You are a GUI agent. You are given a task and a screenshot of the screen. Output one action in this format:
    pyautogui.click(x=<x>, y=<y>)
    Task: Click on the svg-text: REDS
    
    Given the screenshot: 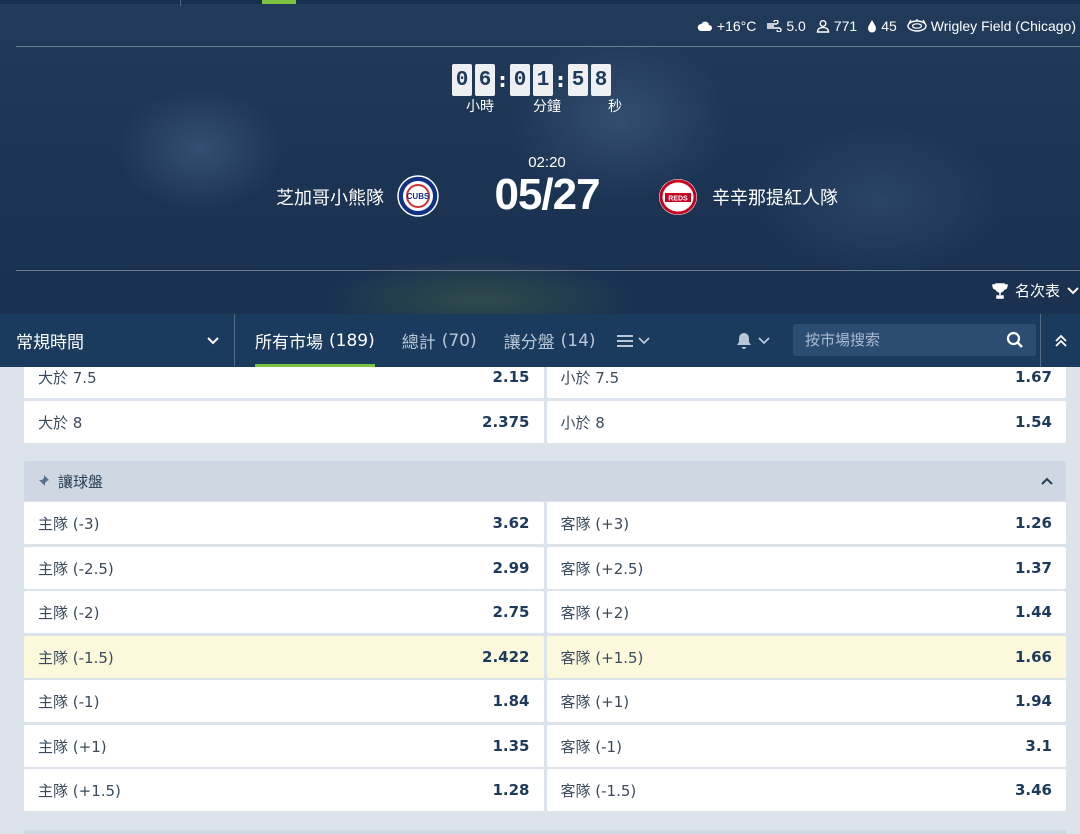 What is the action you would take?
    pyautogui.click(x=678, y=199)
    